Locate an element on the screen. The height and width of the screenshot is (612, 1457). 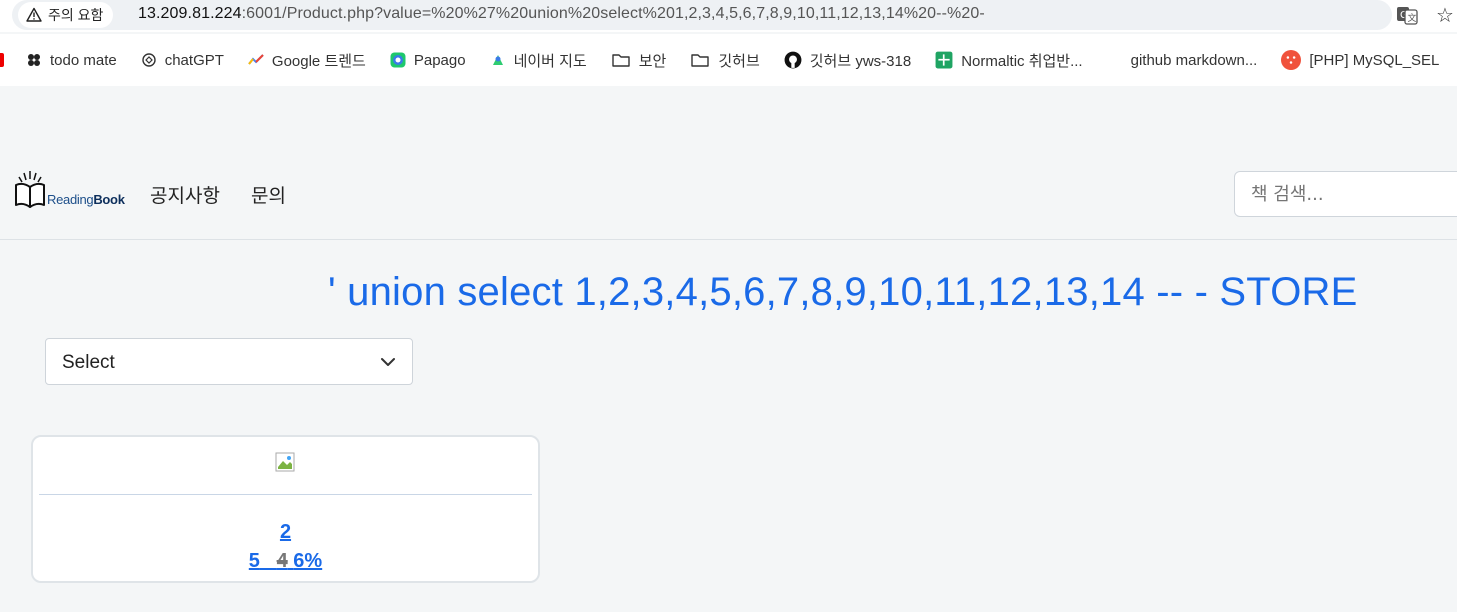
logo-text-book: Book is located at coordinates (109, 199).